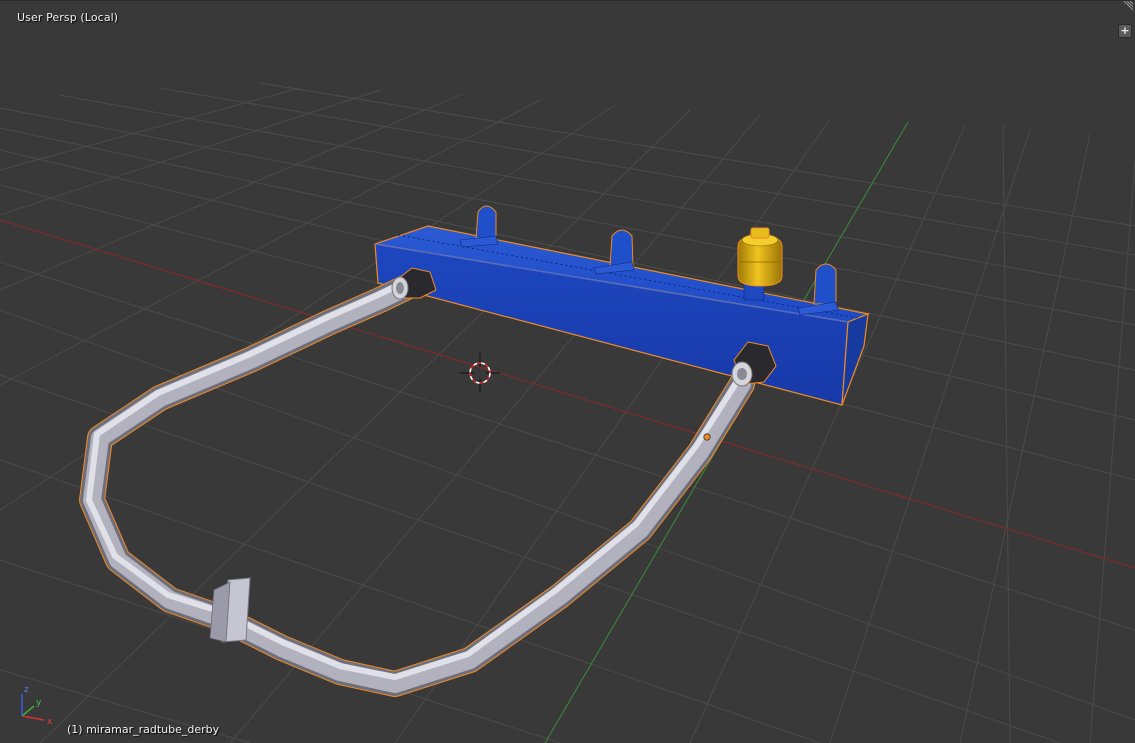 The height and width of the screenshot is (743, 1135). What do you see at coordinates (760, 264) in the screenshot?
I see `radiator-cap` at bounding box center [760, 264].